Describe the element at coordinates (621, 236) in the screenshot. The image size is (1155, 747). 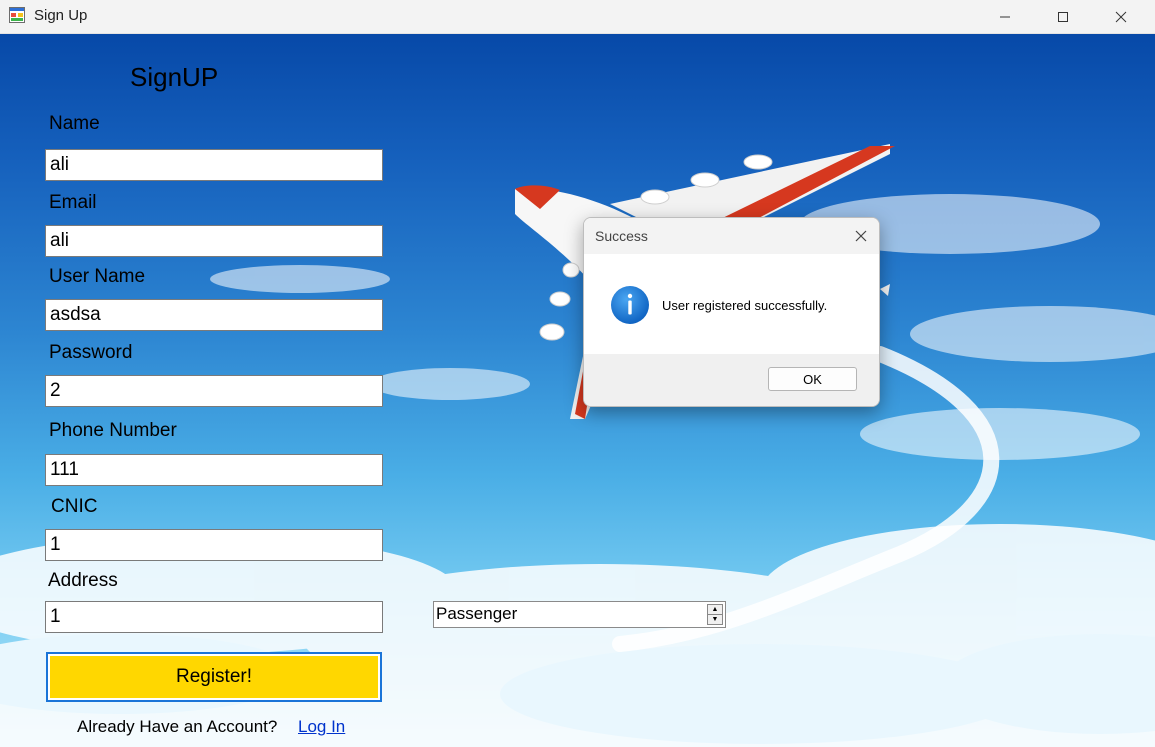
I see `dialog-title: Success` at that location.